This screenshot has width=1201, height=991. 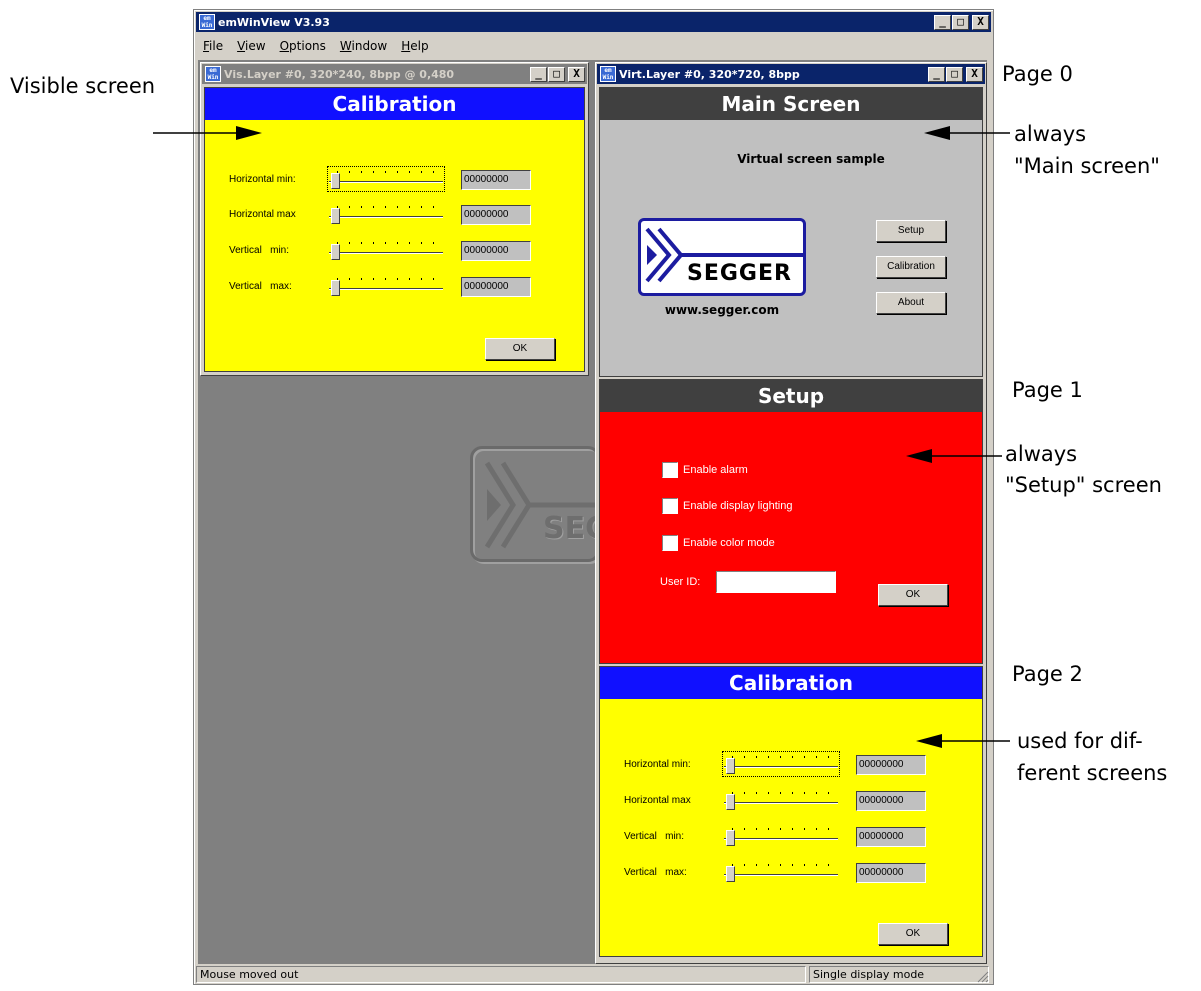 What do you see at coordinates (913, 934) in the screenshot?
I see `virt-calibration-ok-button: OK` at bounding box center [913, 934].